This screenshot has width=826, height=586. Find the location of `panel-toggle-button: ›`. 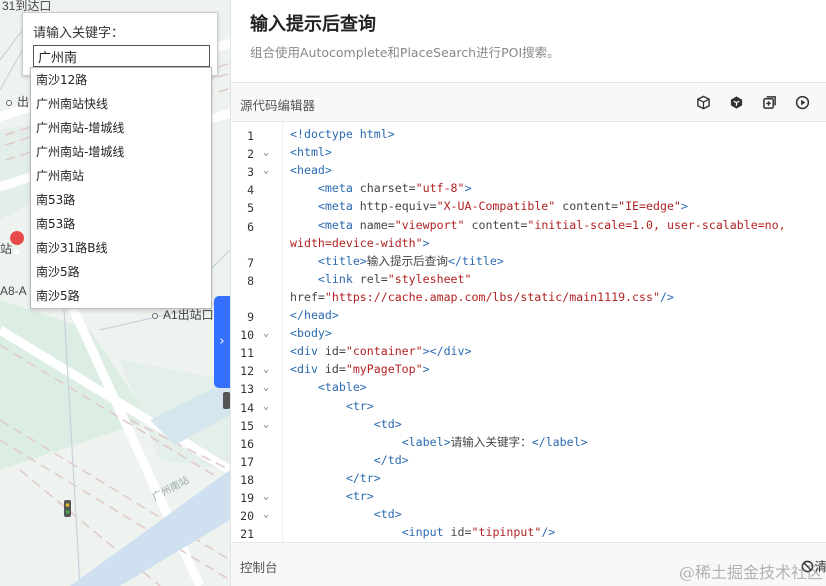

panel-toggle-button: › is located at coordinates (222, 342).